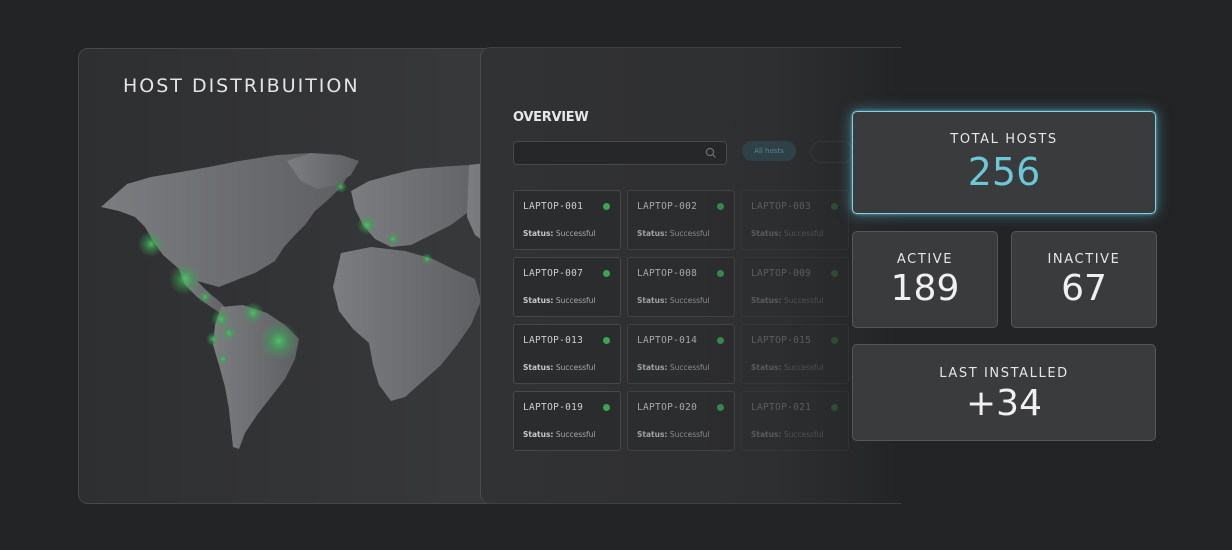  What do you see at coordinates (1084, 259) in the screenshot?
I see `inactive-hosts-label: INACTIVE` at bounding box center [1084, 259].